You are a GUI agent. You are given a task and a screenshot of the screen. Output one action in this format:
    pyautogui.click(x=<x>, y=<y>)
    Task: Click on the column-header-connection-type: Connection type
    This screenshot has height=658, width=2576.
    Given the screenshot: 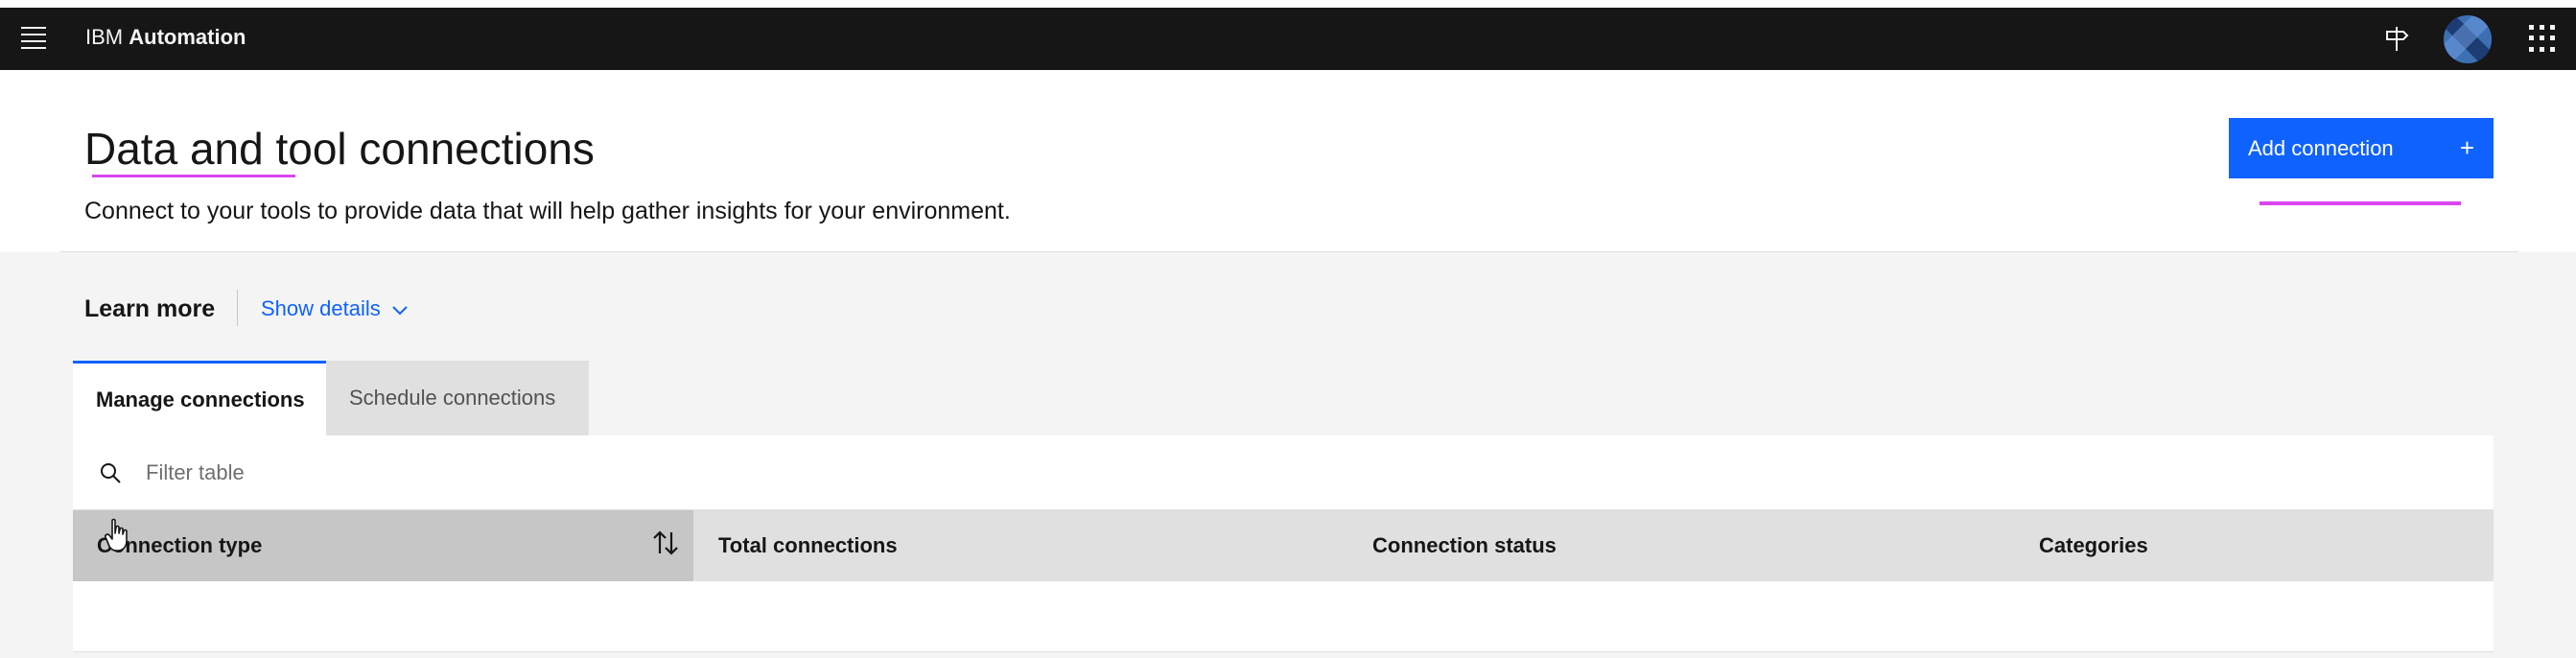 What is the action you would take?
    pyautogui.click(x=383, y=545)
    